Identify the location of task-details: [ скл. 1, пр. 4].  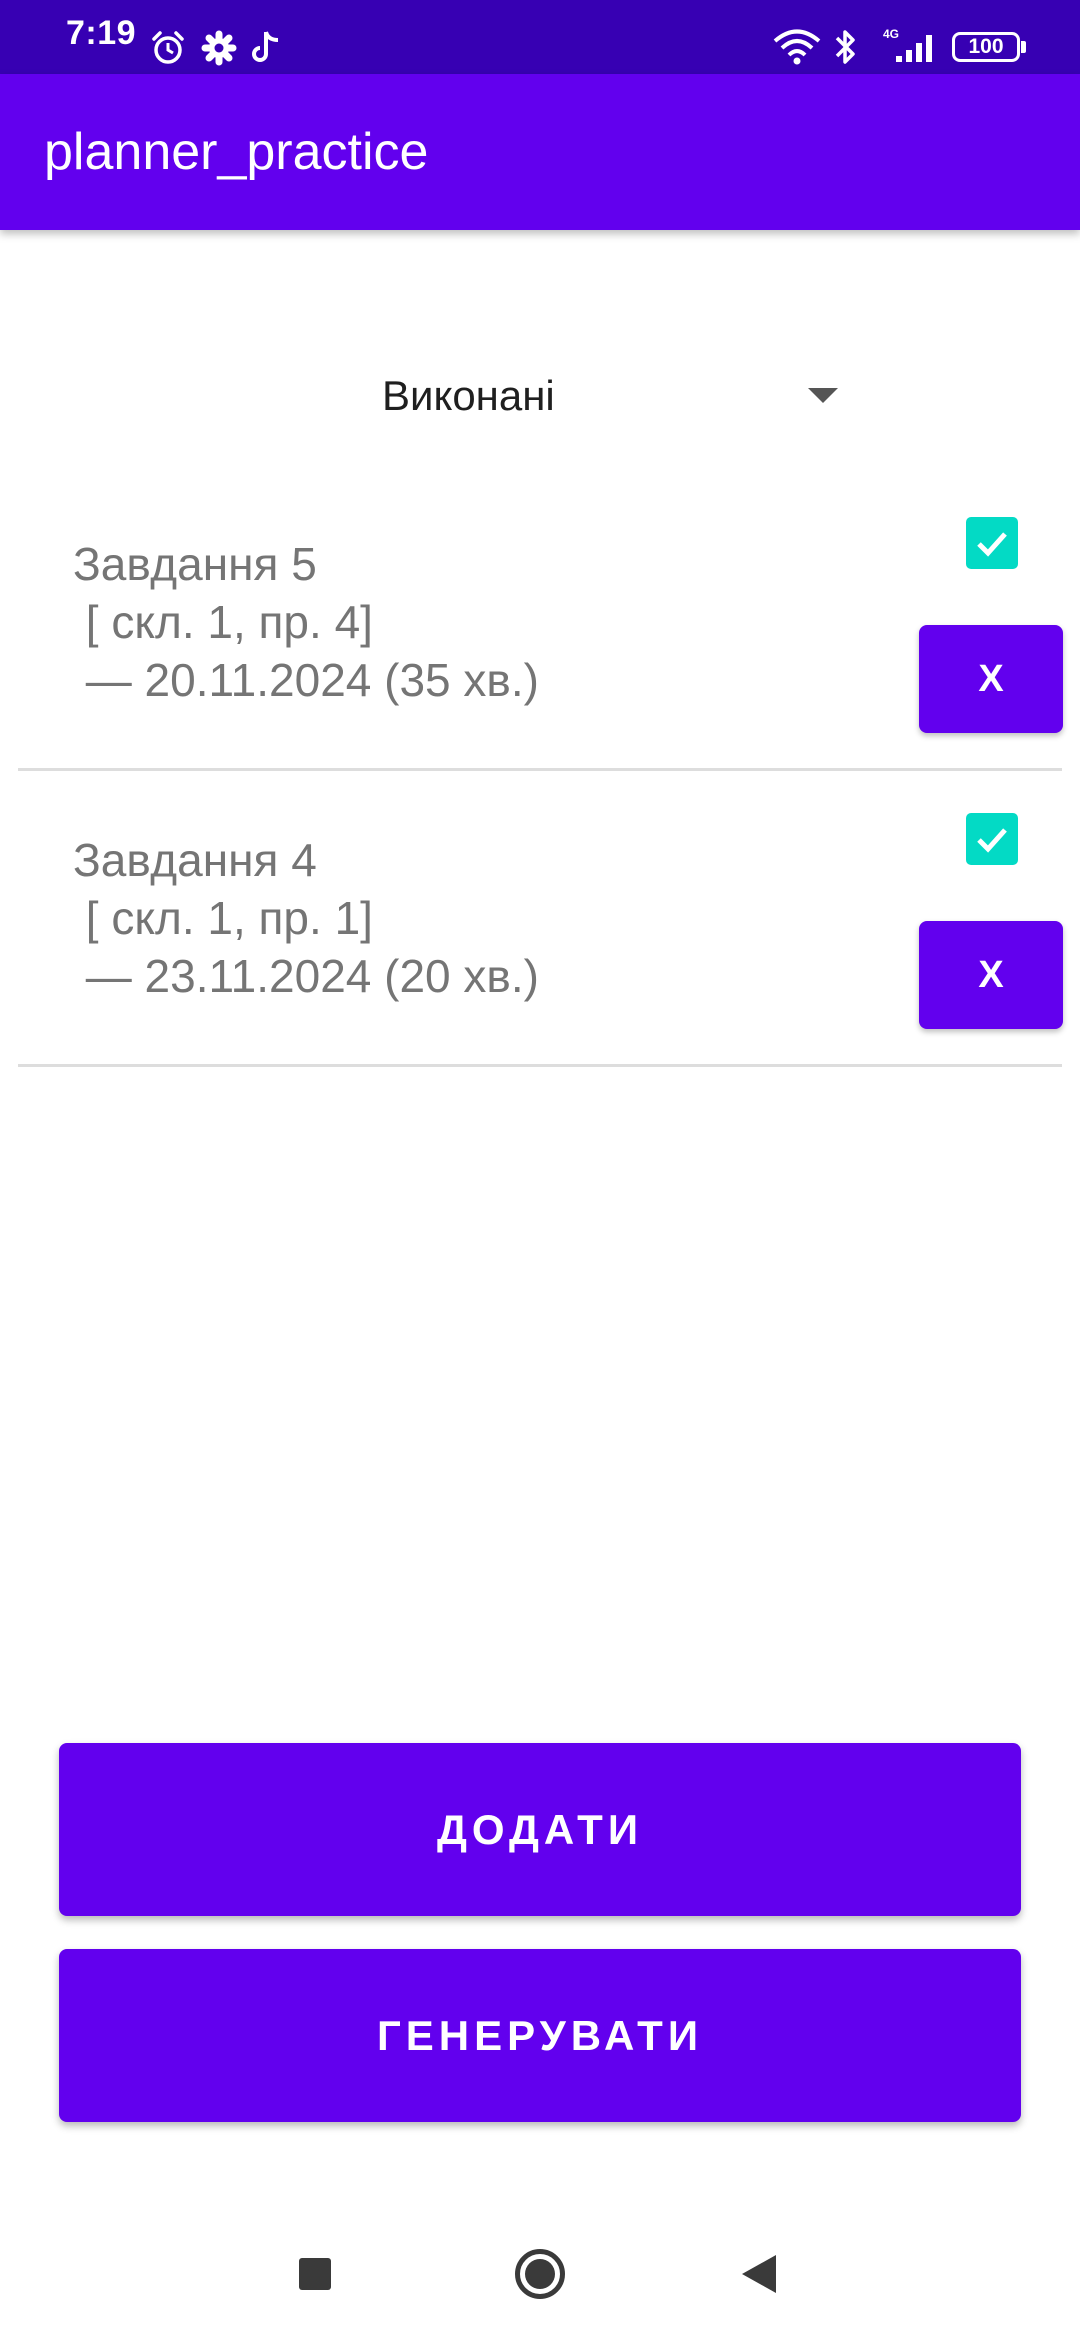
(223, 622).